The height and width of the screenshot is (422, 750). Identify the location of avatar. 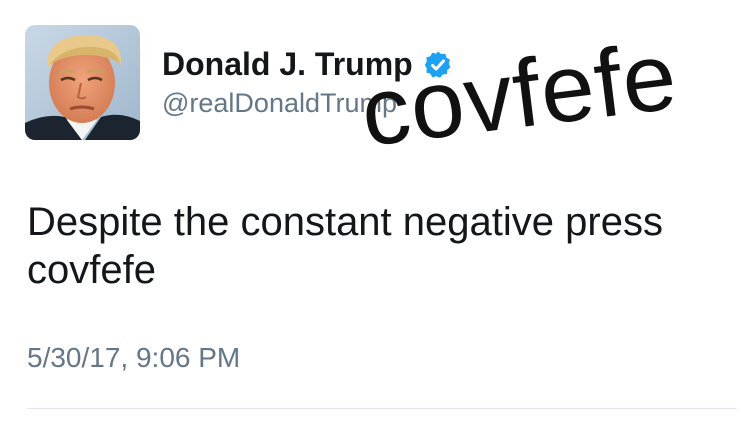
(82, 82).